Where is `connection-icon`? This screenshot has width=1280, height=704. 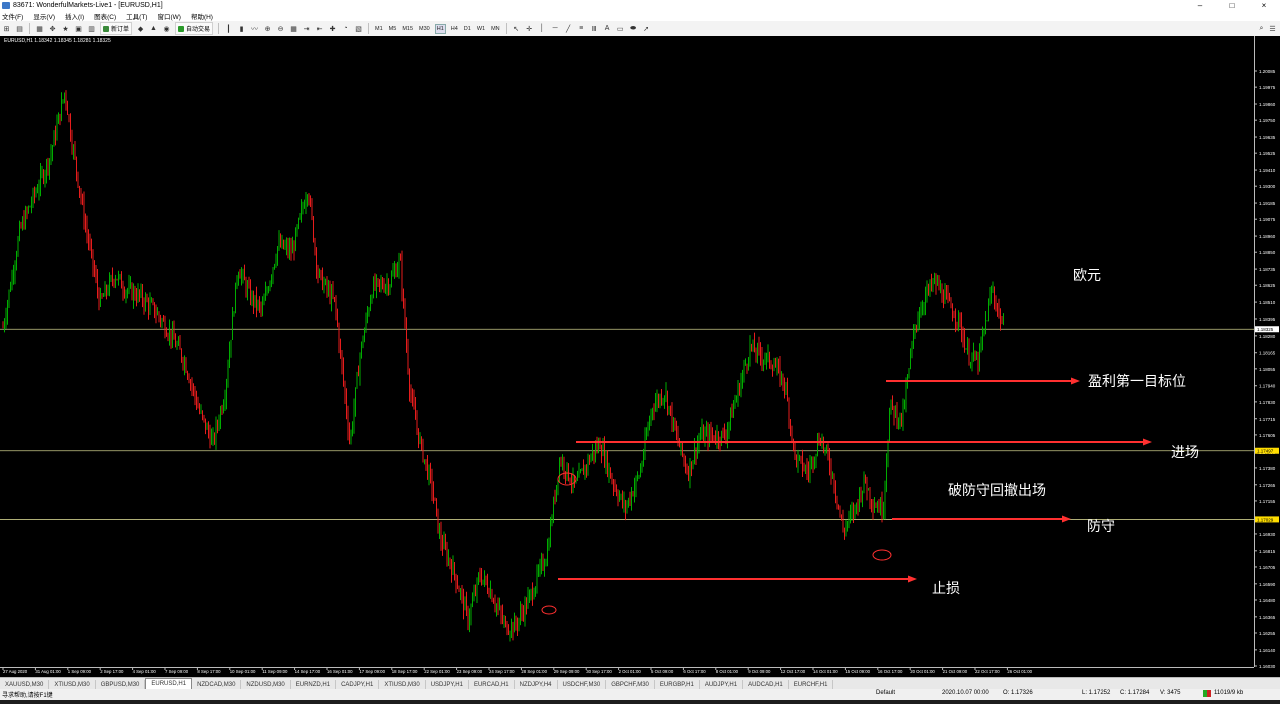
connection-icon is located at coordinates (1207, 693).